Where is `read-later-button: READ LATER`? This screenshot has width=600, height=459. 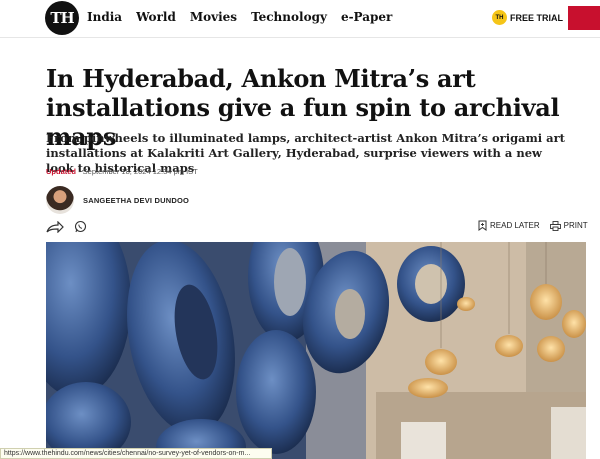
read-later-button: READ LATER is located at coordinates (509, 225).